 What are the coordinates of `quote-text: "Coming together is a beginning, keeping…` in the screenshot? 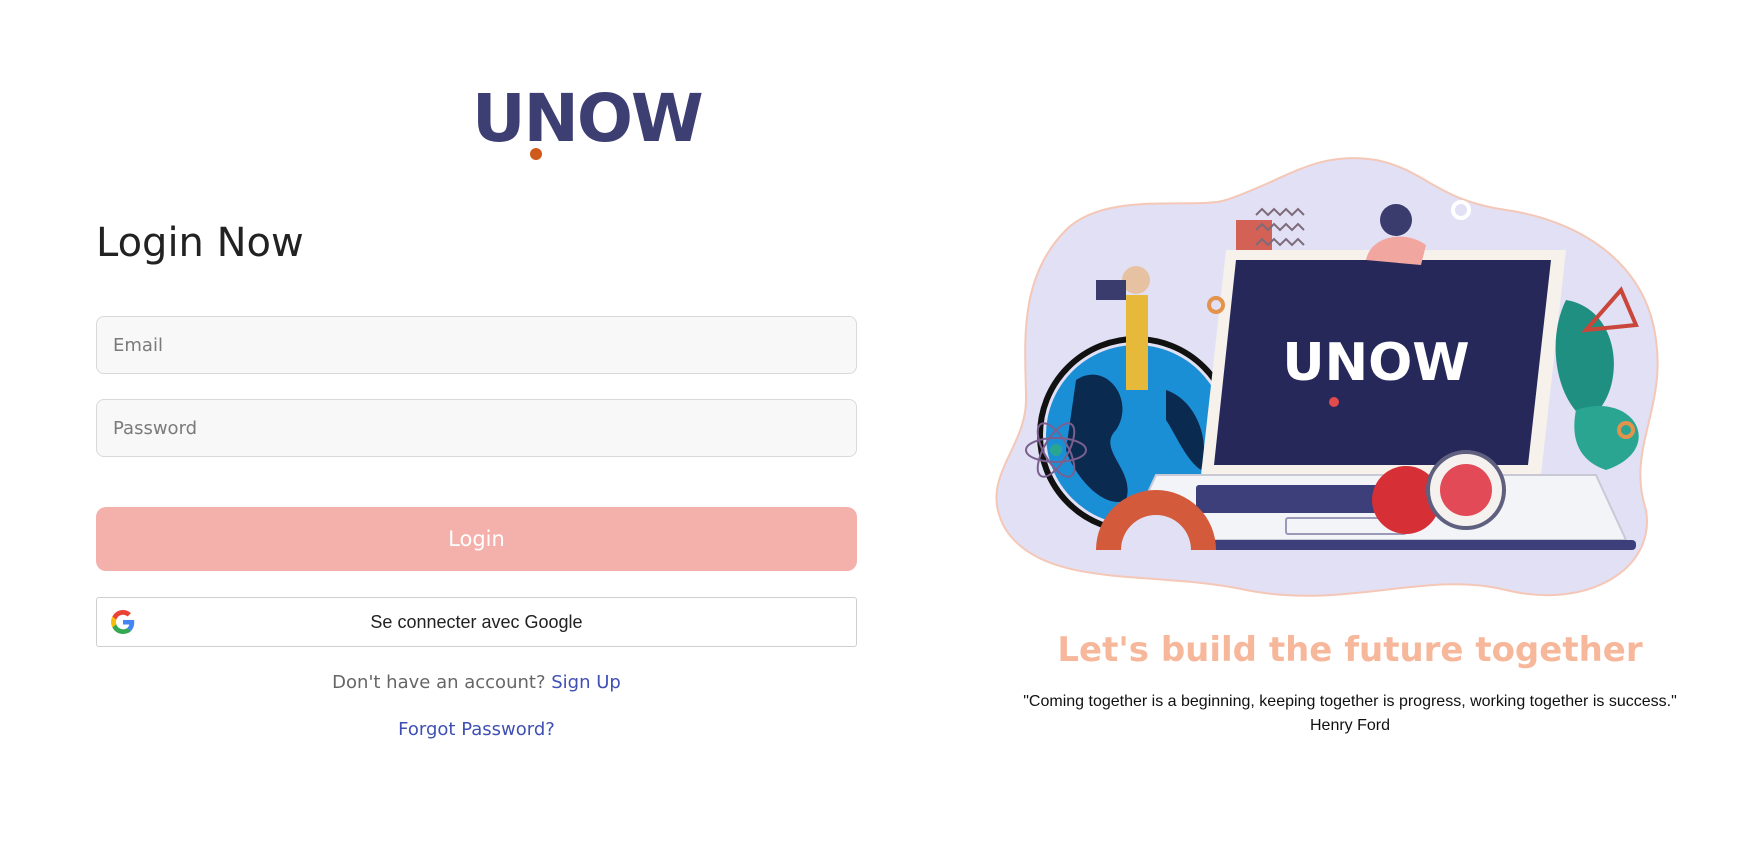 It's located at (1350, 701).